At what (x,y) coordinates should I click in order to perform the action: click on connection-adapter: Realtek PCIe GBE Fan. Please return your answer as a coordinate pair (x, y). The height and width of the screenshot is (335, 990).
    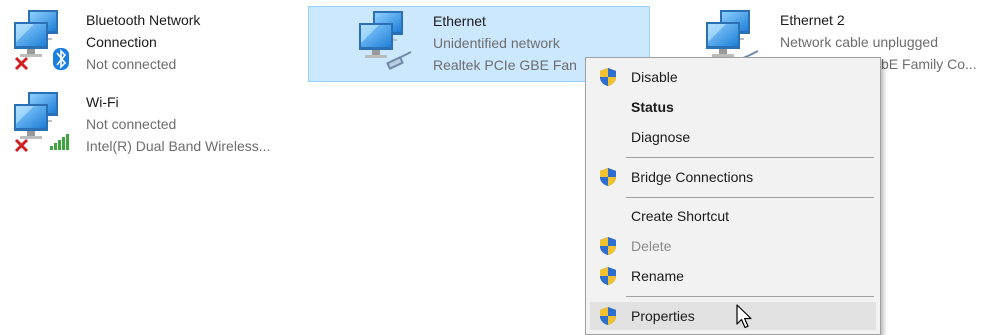
    Looking at the image, I should click on (505, 65).